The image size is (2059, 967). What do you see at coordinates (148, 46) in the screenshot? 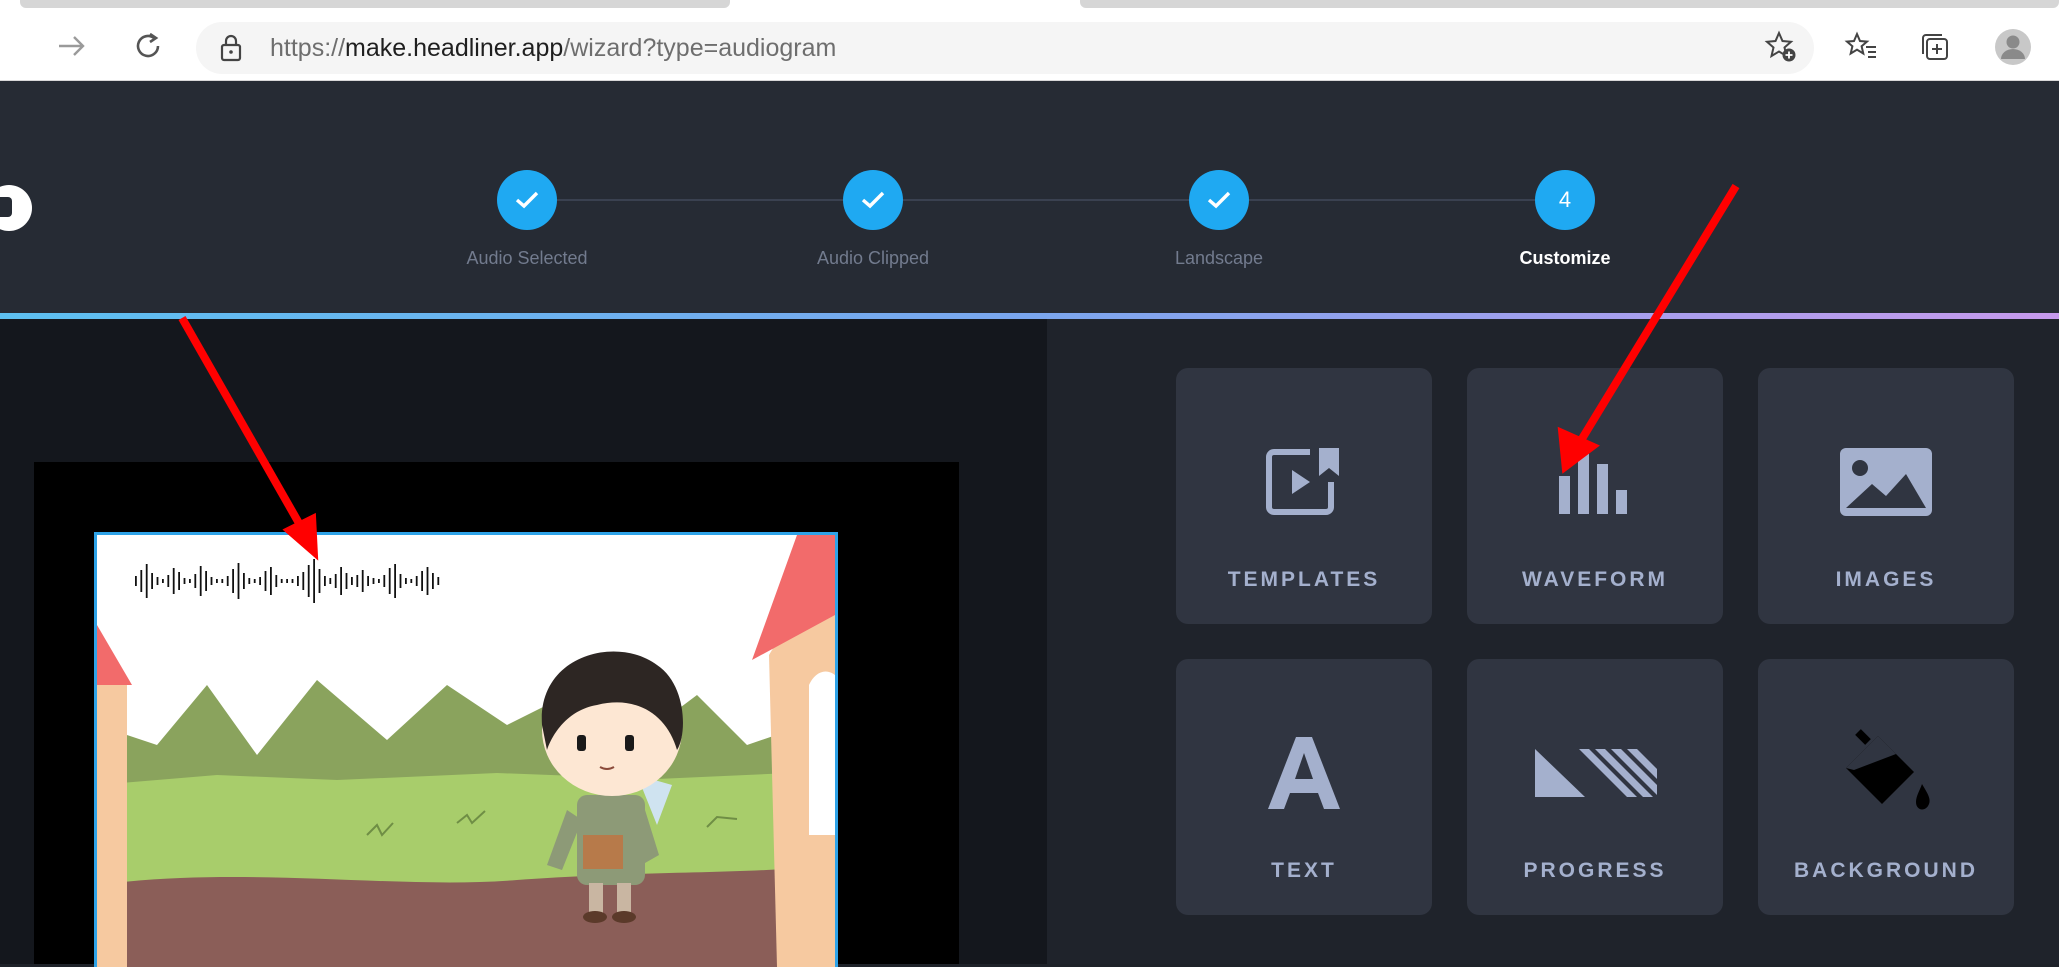
I see `reload-icon` at bounding box center [148, 46].